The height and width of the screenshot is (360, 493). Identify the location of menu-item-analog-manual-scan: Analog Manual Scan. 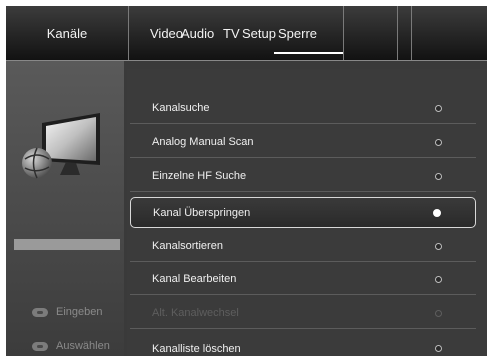
(303, 142).